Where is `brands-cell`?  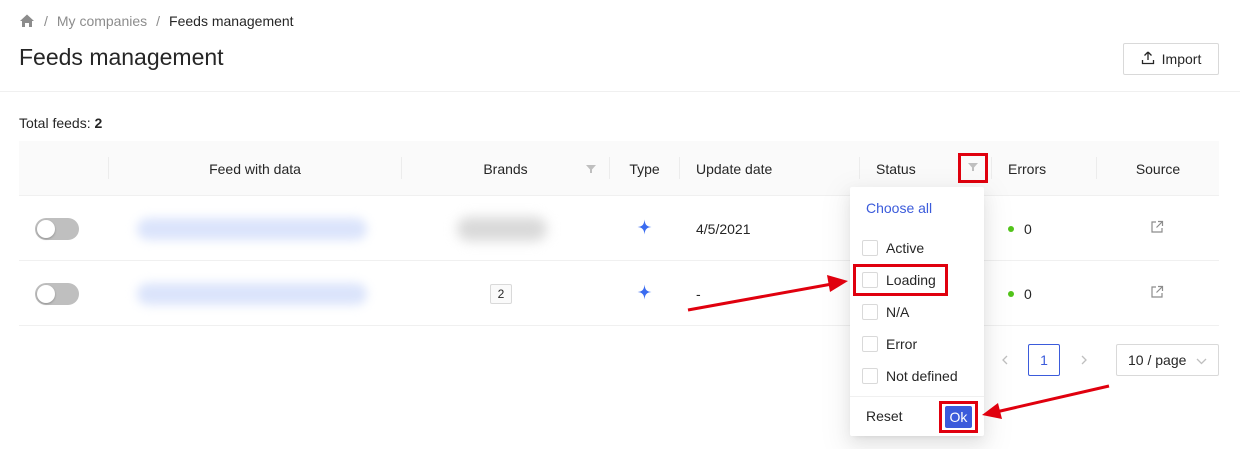
brands-cell is located at coordinates (502, 228).